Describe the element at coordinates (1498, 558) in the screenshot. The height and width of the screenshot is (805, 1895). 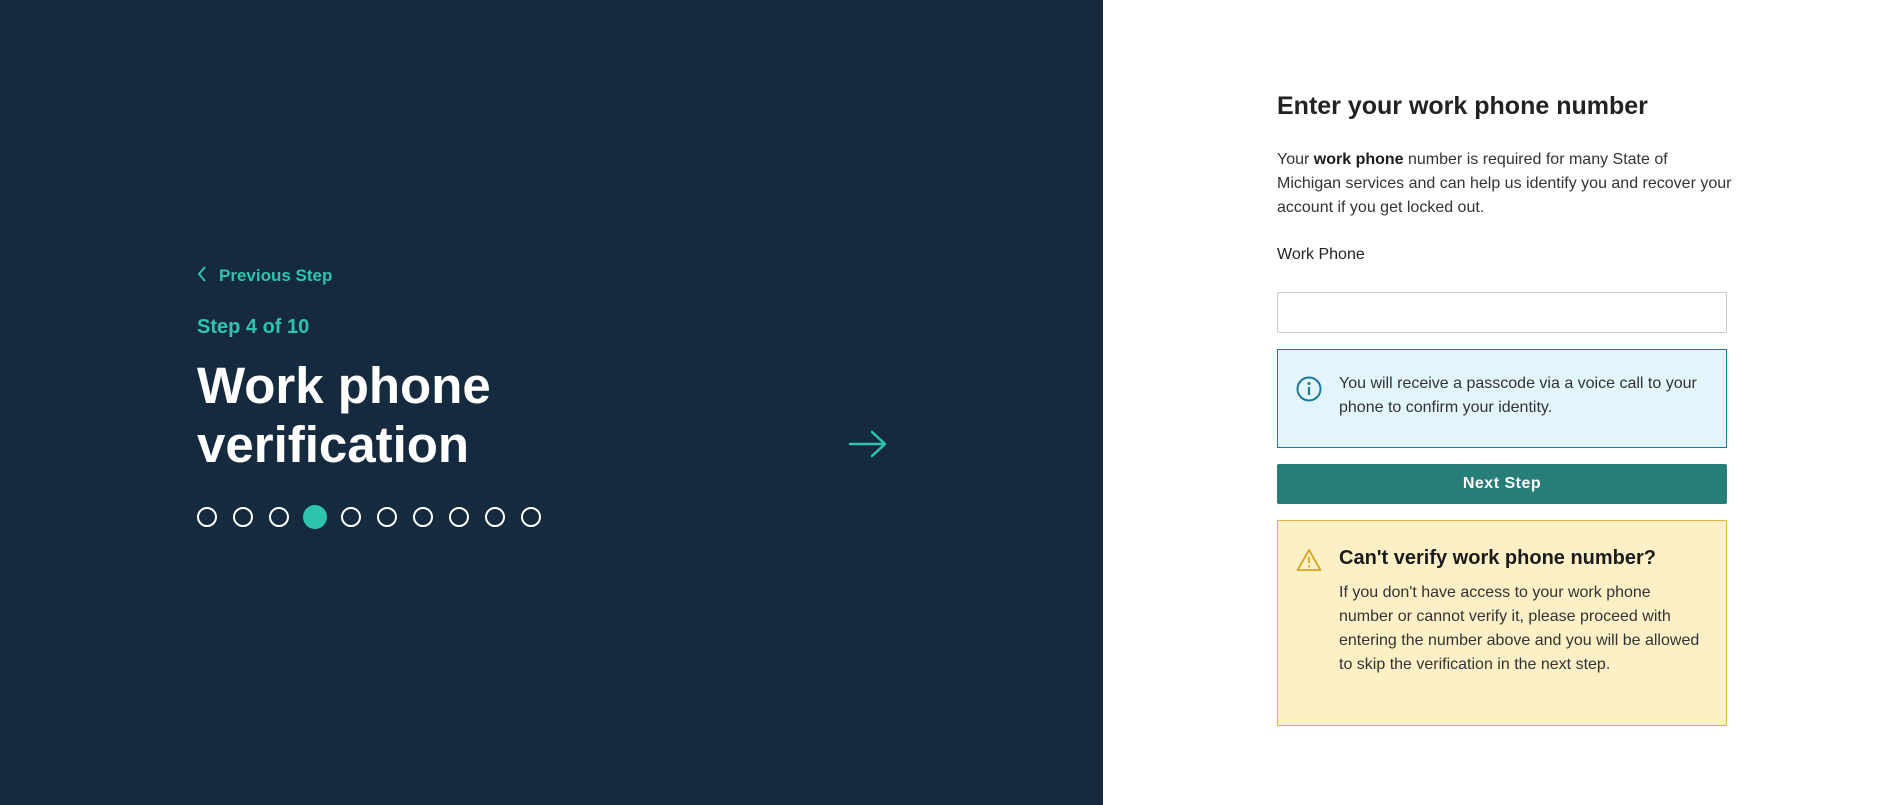
I see `warning-title: Can't verify work phone number?` at that location.